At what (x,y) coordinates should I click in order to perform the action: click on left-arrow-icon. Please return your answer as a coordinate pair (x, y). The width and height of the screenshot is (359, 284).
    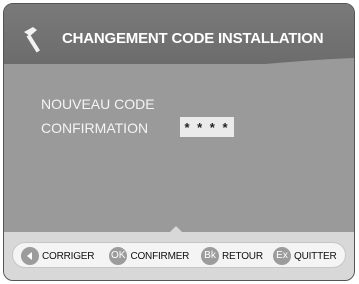
    Looking at the image, I should click on (30, 256).